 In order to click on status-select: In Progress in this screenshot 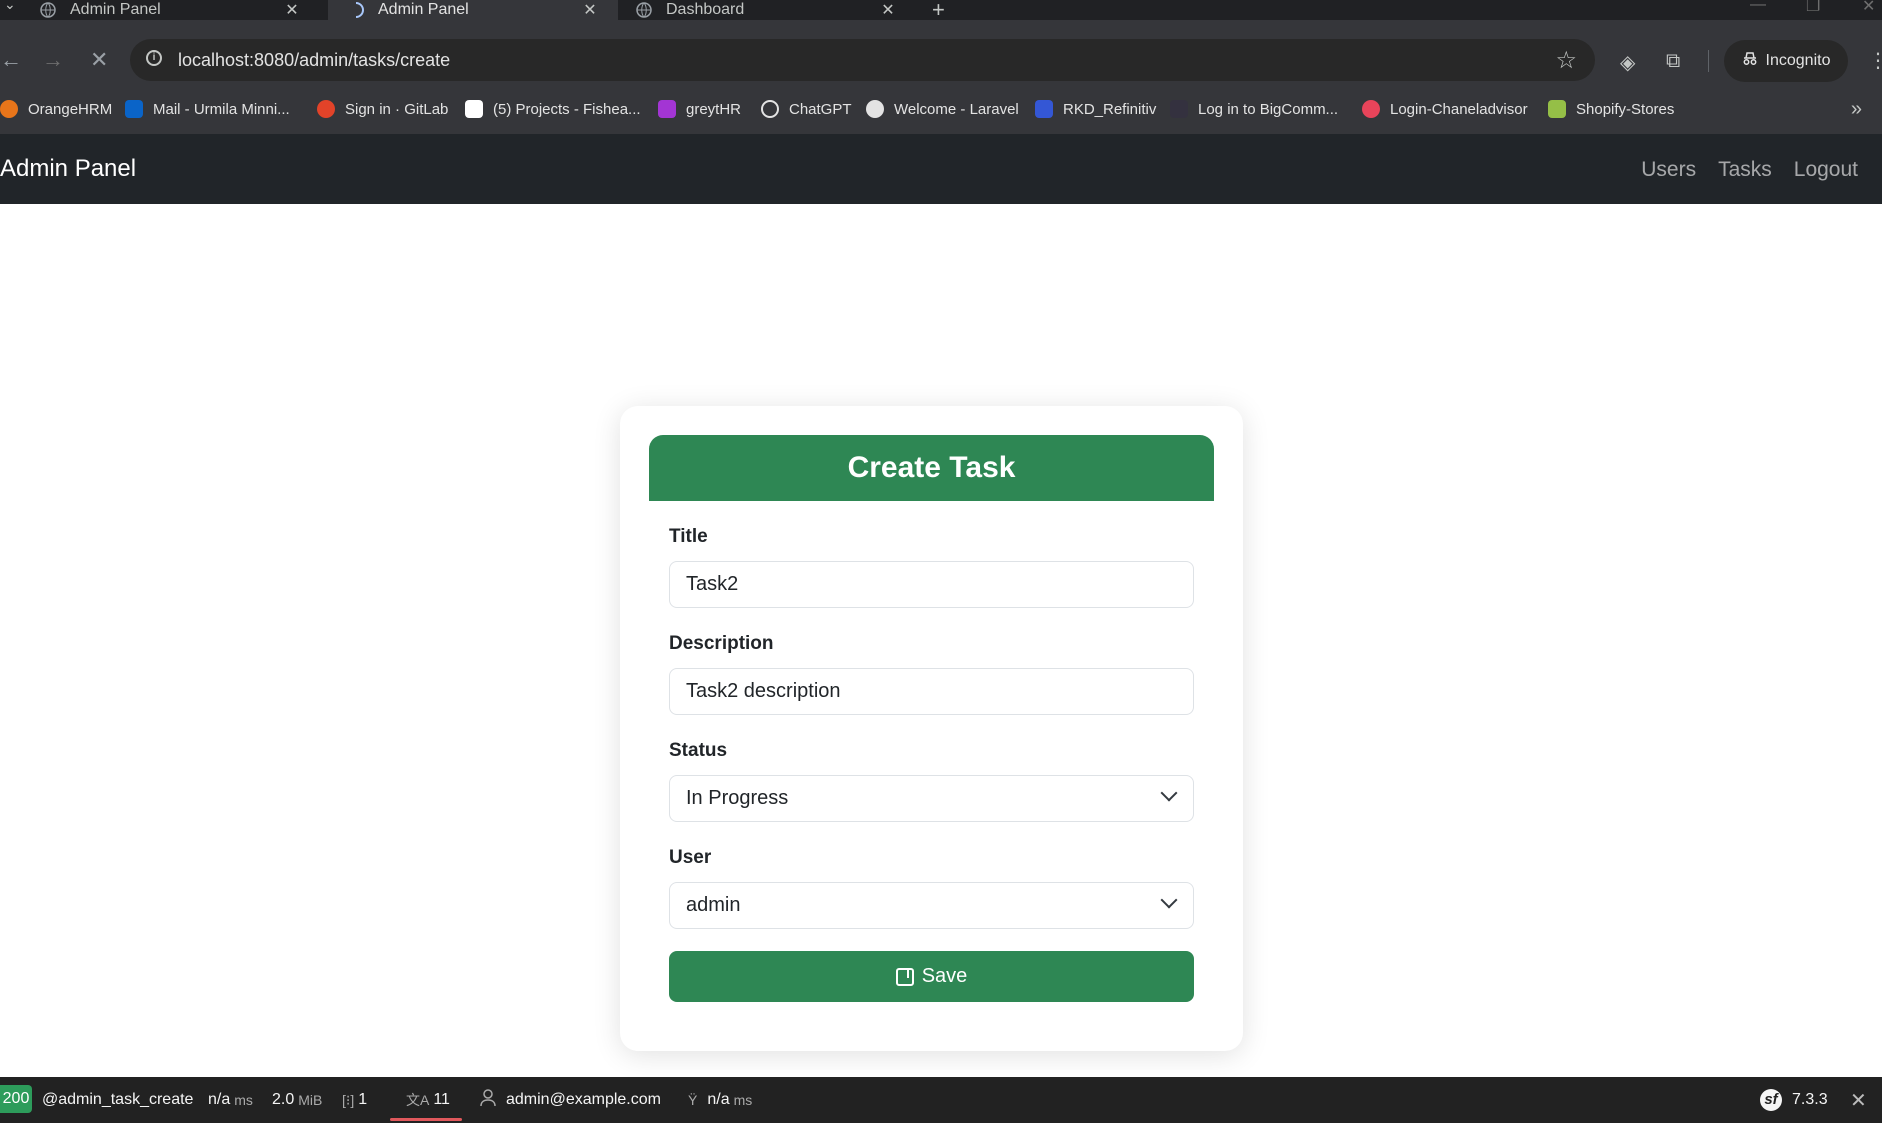, I will do `click(931, 798)`.